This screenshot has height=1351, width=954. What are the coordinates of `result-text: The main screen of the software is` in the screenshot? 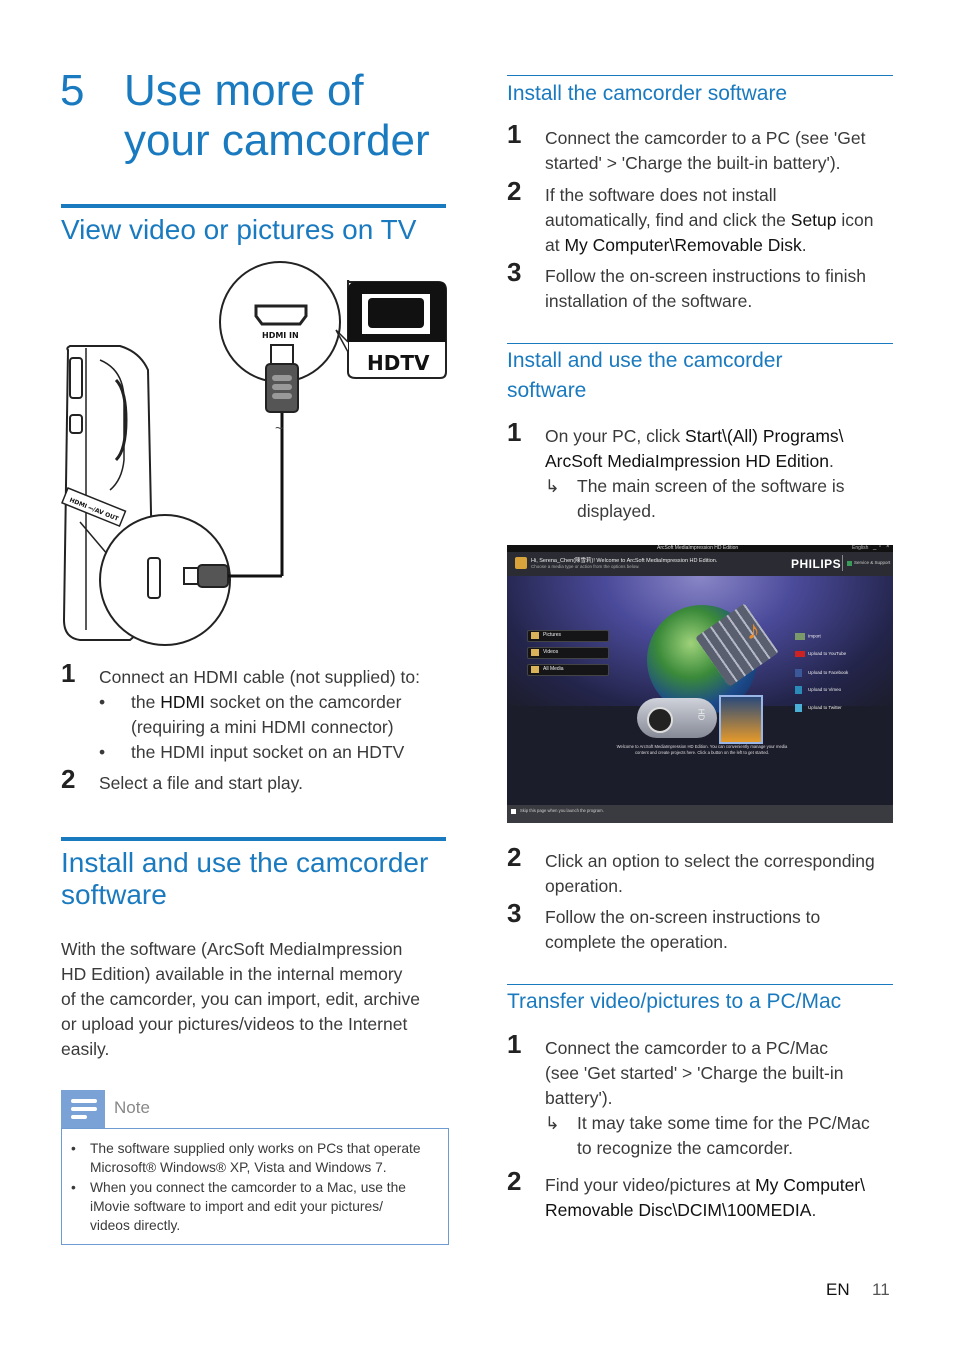 It's located at (711, 486).